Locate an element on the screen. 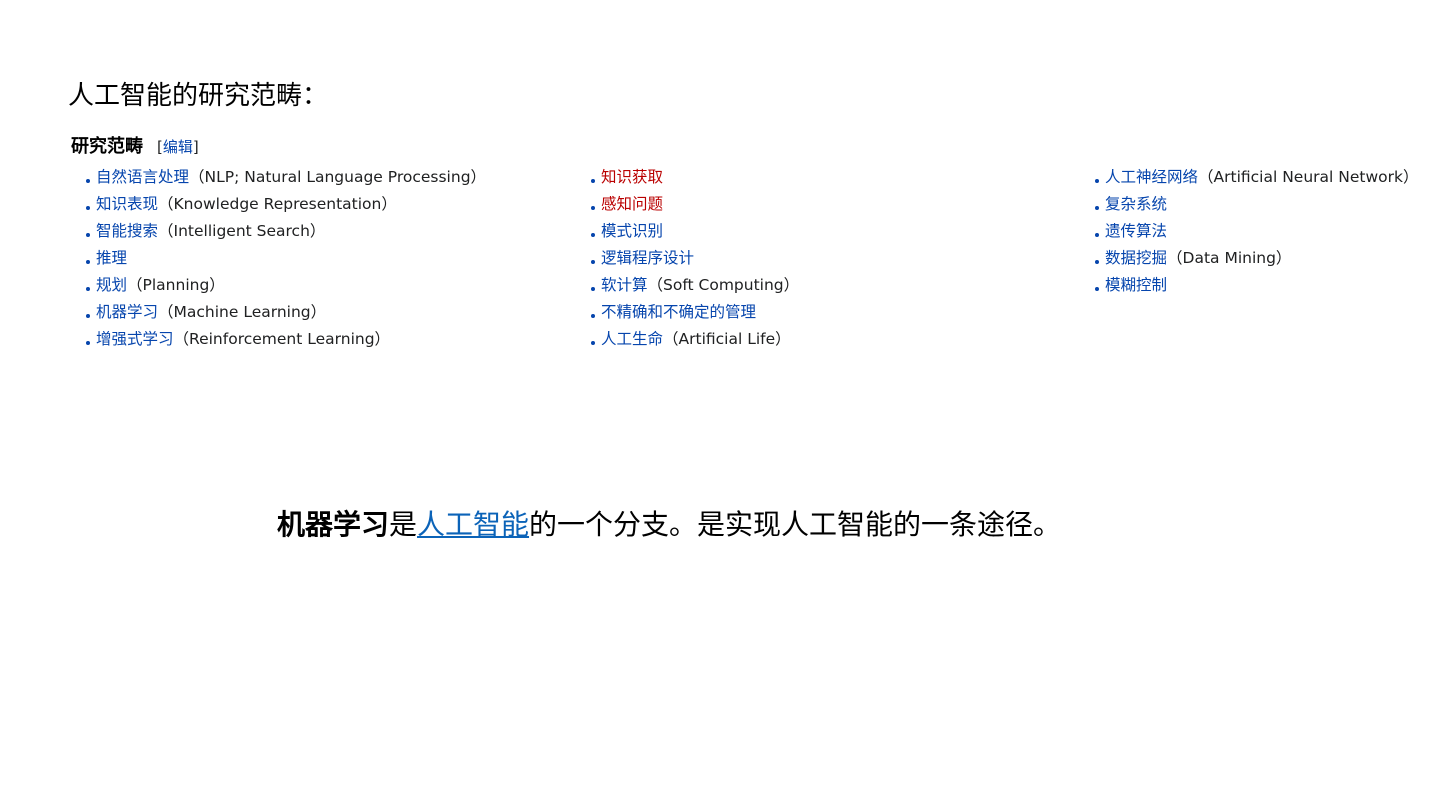  list-item: 复杂系统 is located at coordinates (1256, 204).